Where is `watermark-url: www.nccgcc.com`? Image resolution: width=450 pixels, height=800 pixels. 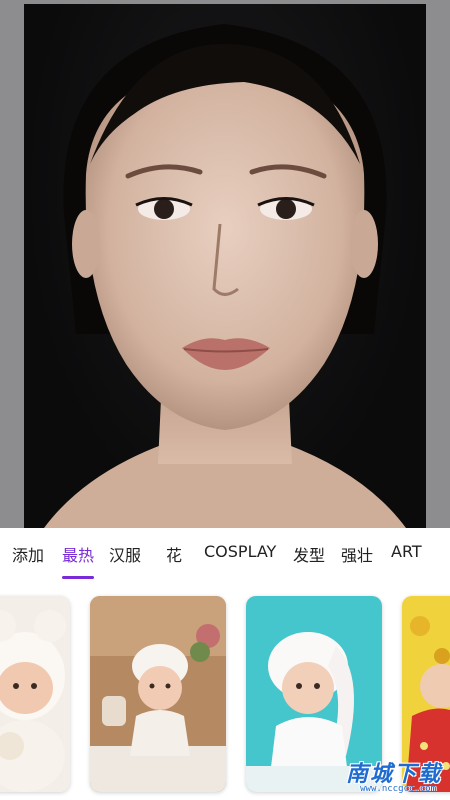 watermark-url: www.nccgcc.com is located at coordinates (398, 789).